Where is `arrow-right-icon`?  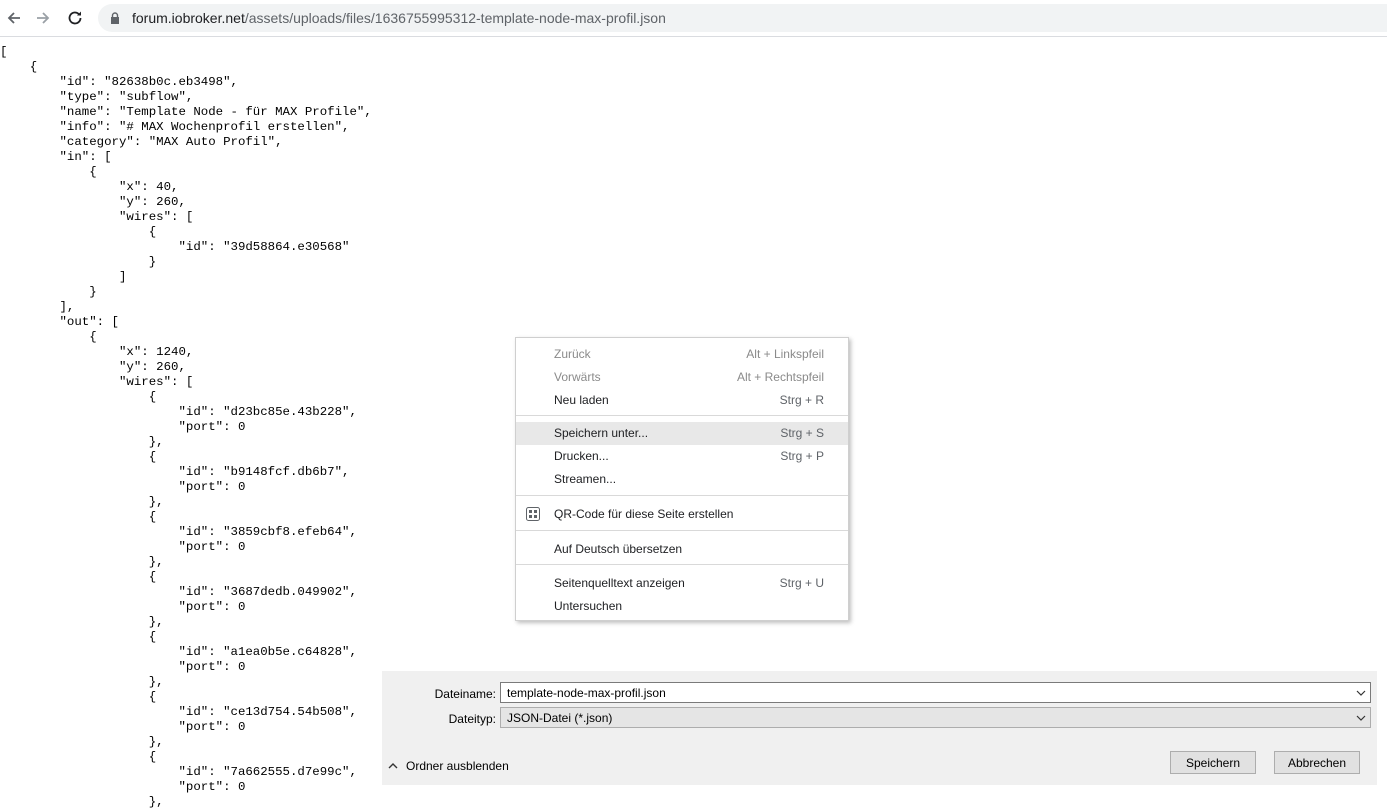
arrow-right-icon is located at coordinates (43, 18).